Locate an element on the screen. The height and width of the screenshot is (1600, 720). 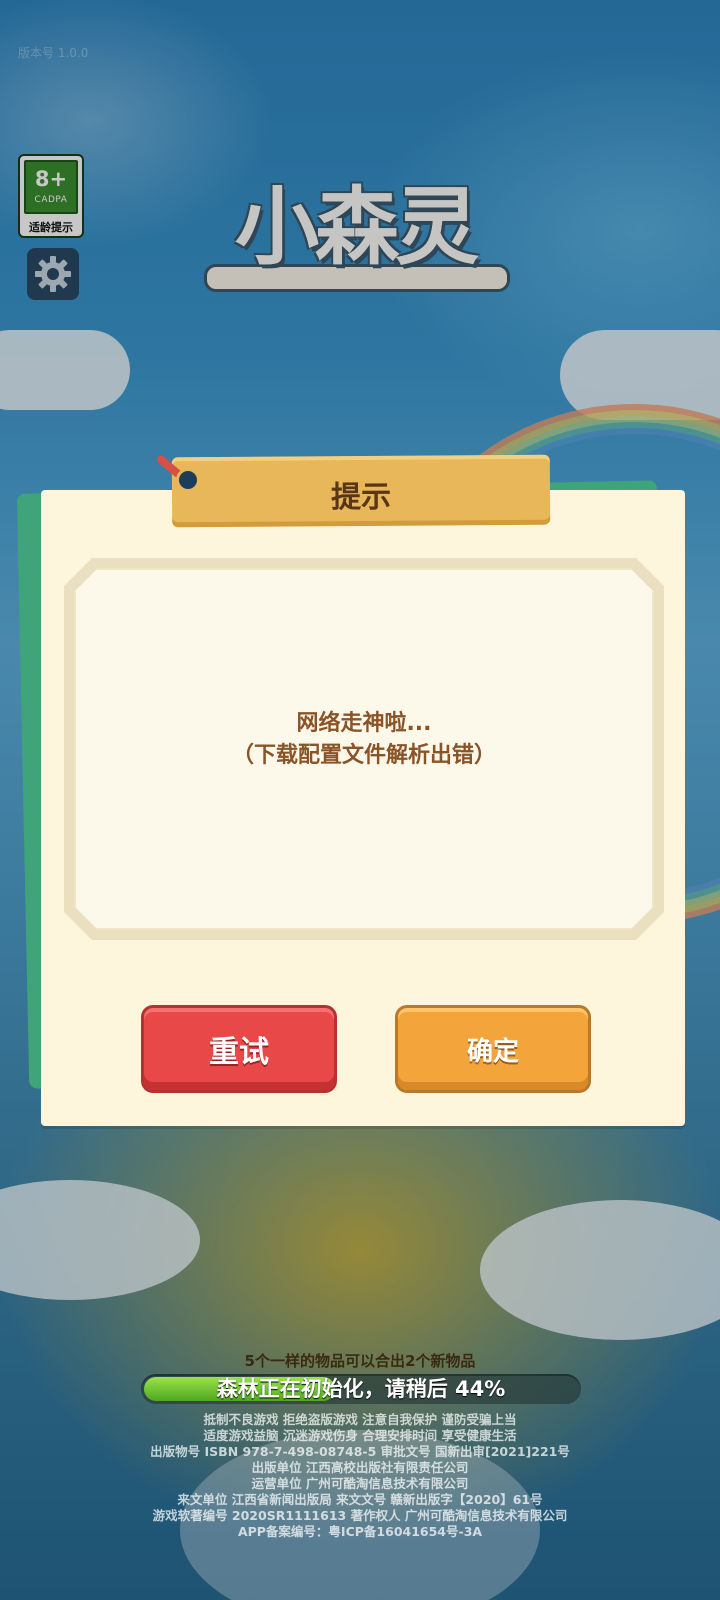
pin-decoration is located at coordinates (188, 480).